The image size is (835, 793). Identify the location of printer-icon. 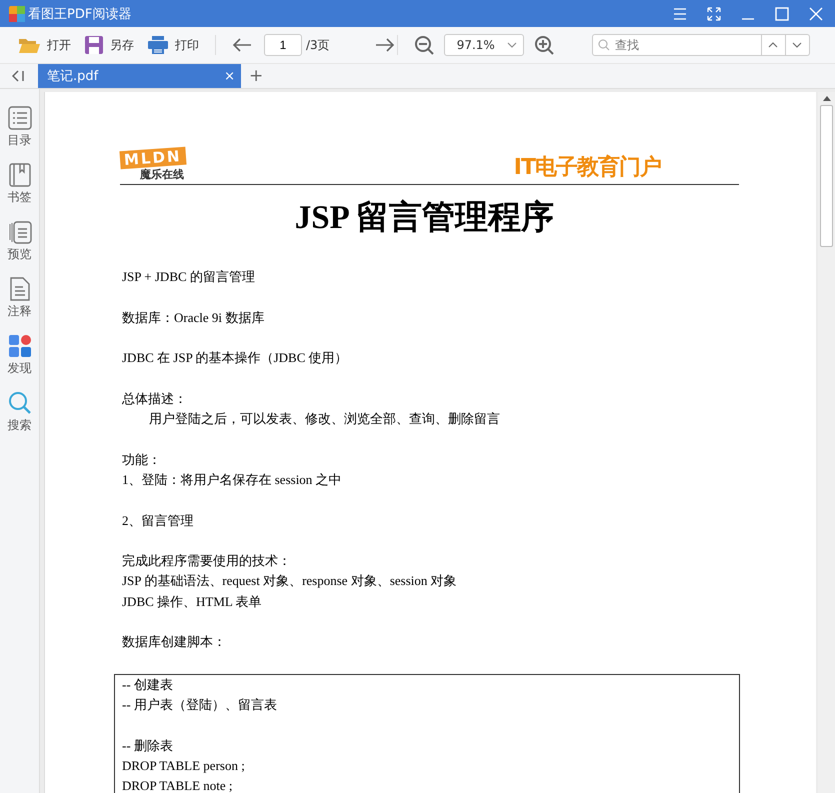
(158, 45).